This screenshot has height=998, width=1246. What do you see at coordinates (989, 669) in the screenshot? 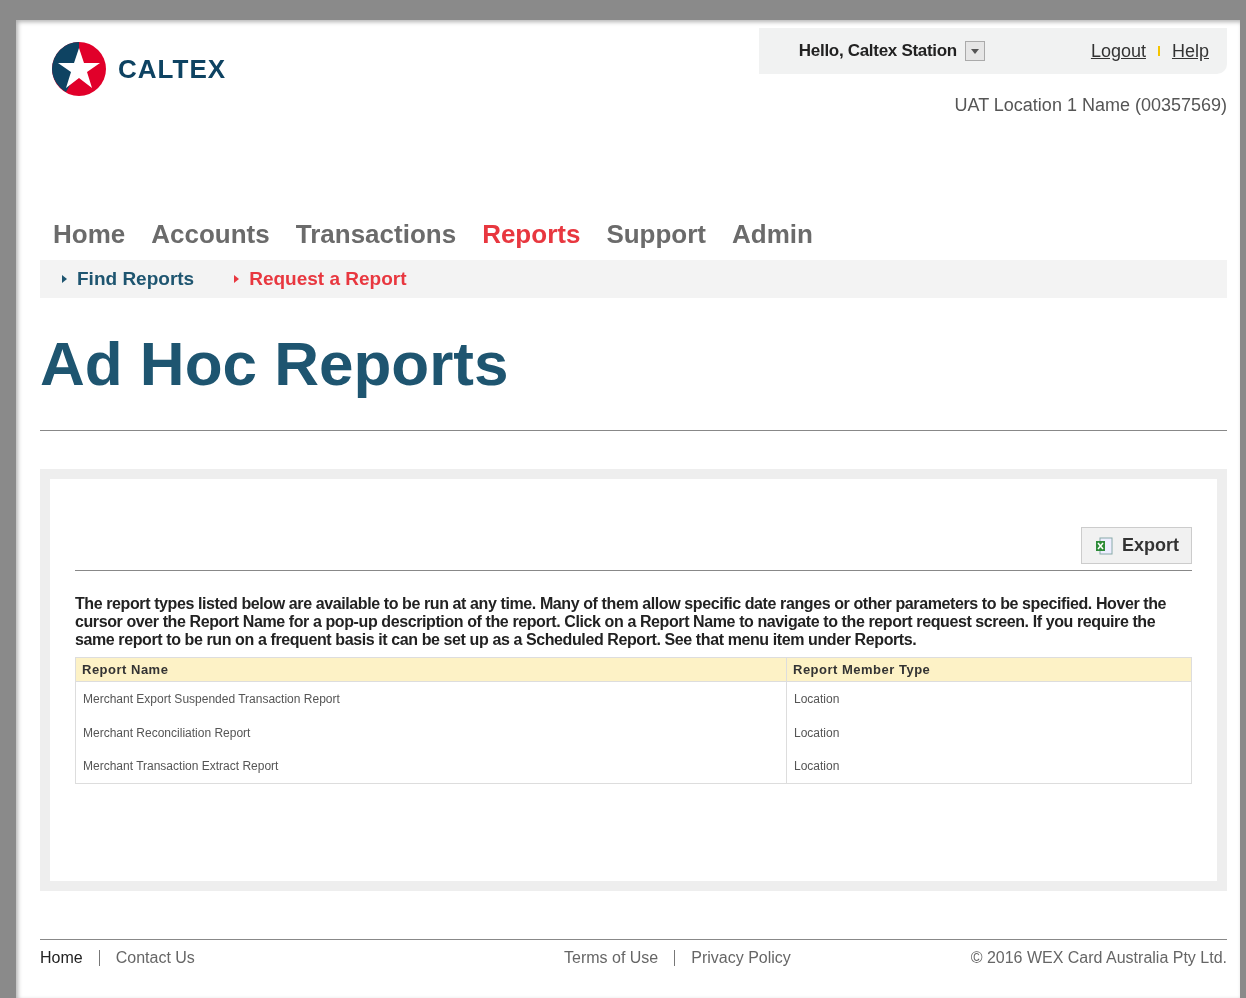
I see `column-header: Report Member Type` at bounding box center [989, 669].